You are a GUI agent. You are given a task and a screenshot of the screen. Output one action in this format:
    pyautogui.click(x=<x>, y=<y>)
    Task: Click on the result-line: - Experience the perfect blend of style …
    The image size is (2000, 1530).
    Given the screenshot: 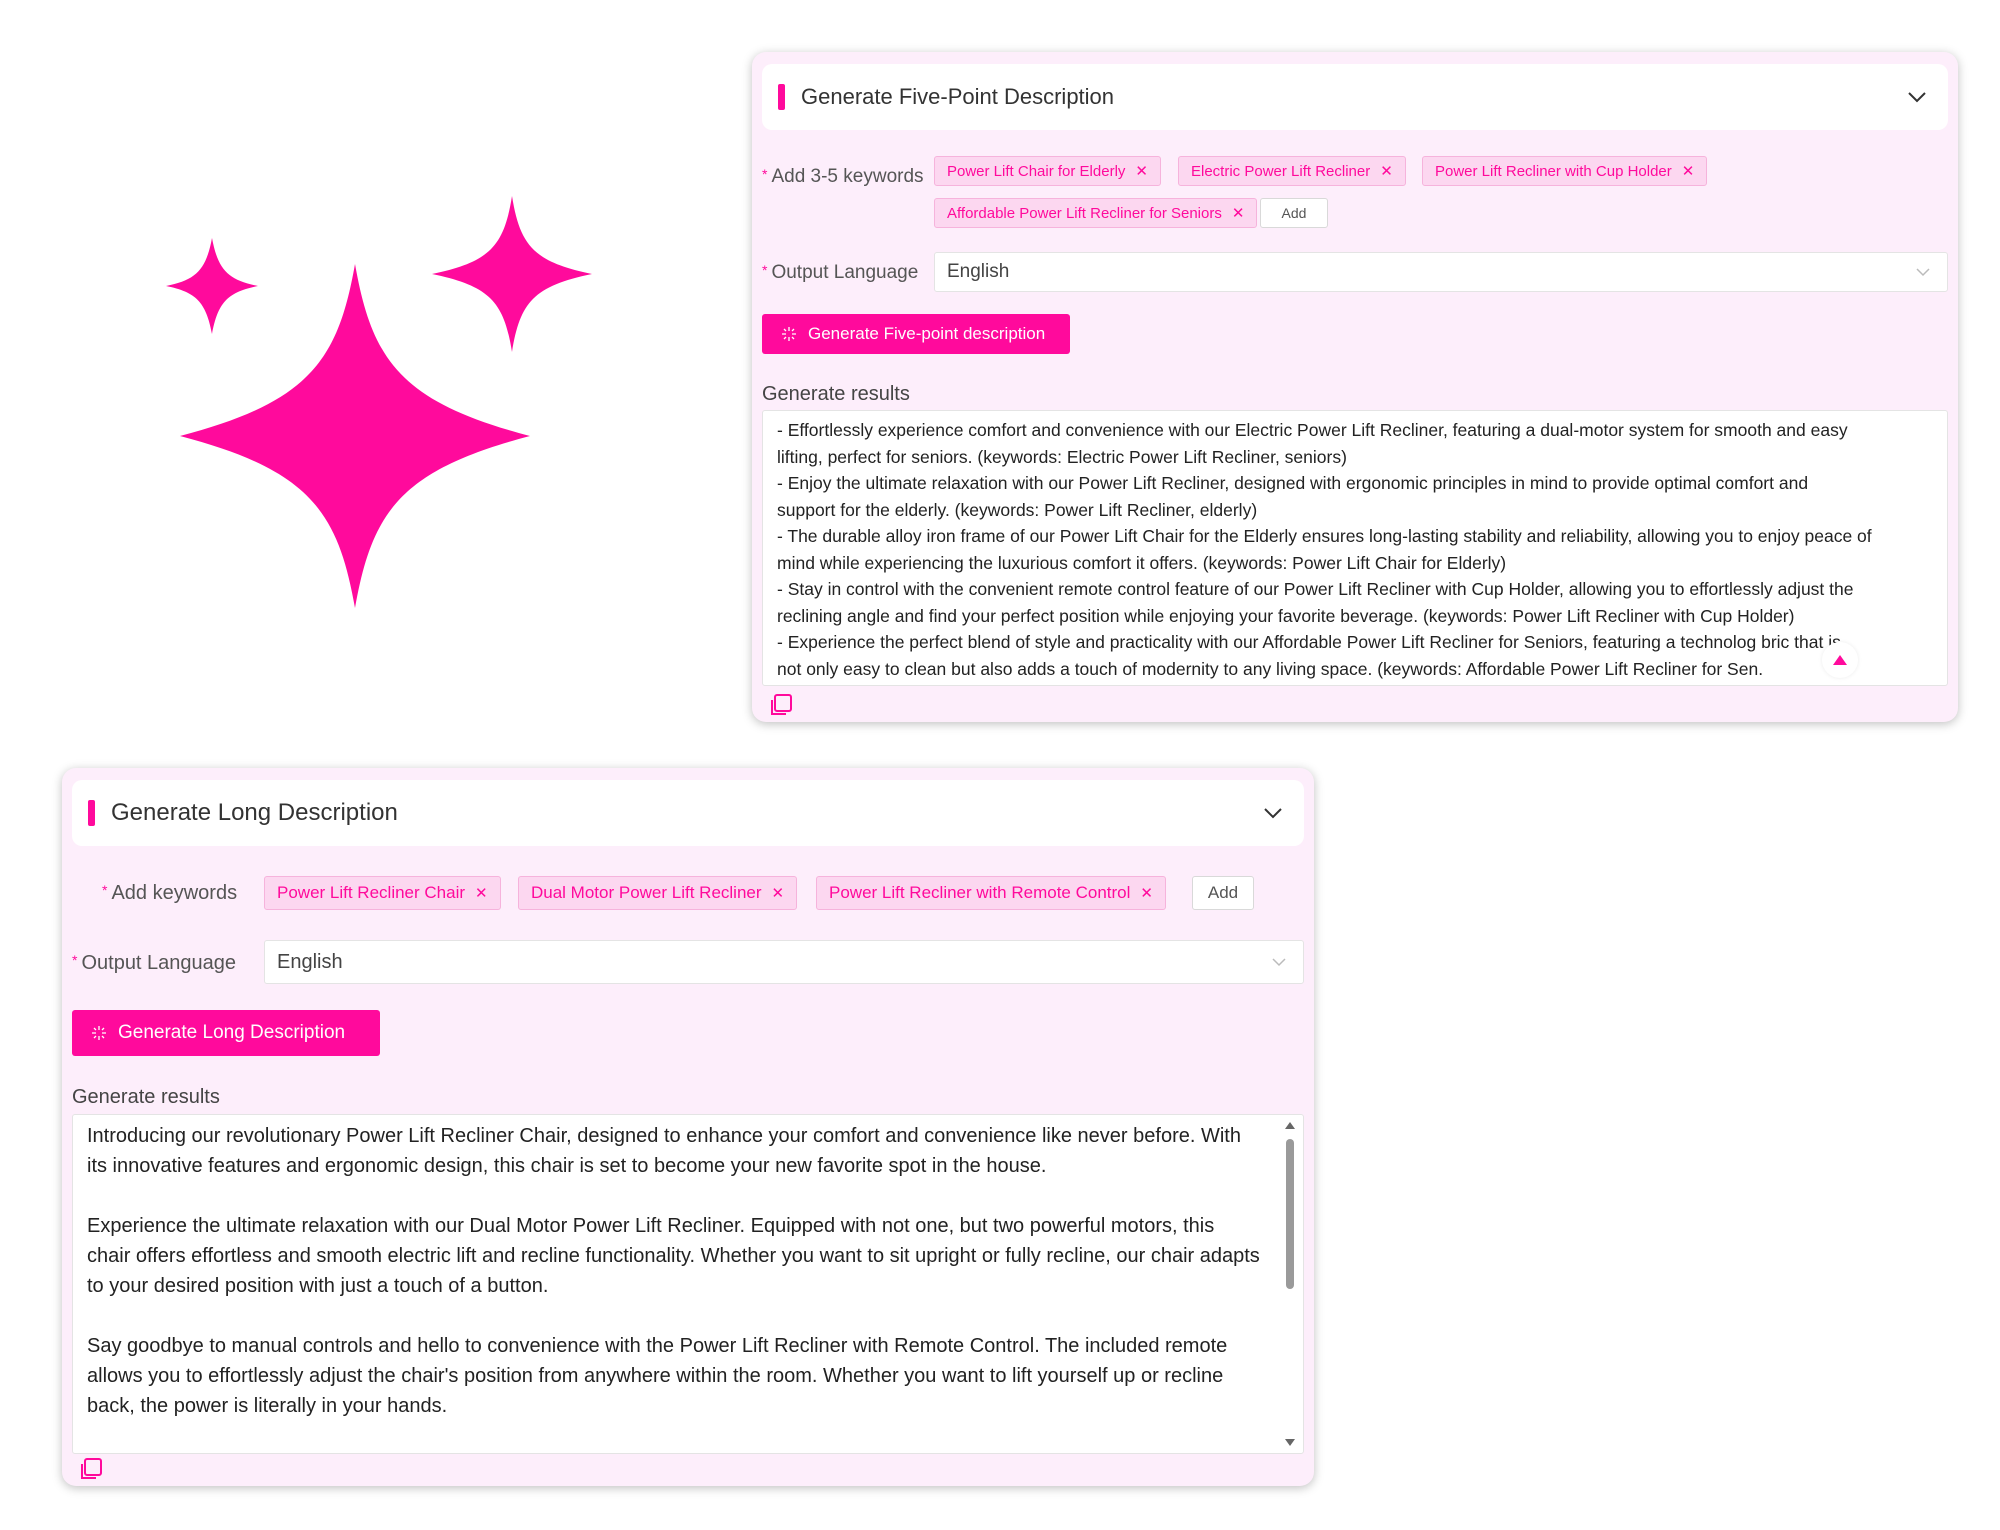 What is the action you would take?
    pyautogui.click(x=1309, y=642)
    